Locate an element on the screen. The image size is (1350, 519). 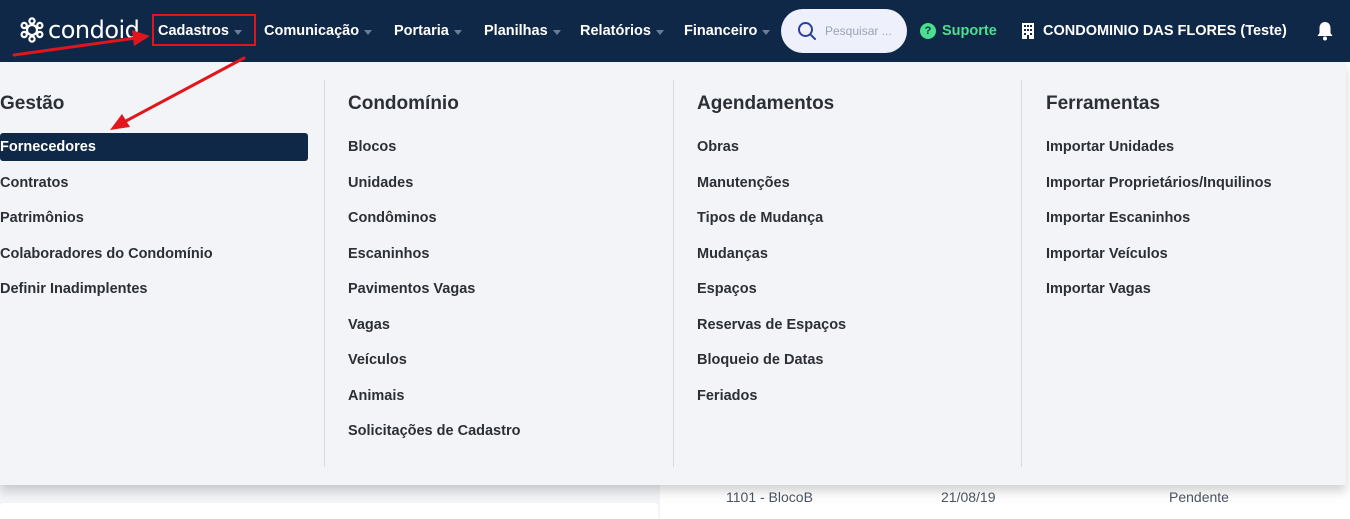
menu-item-reservas-espacos: Reservas de Espaços is located at coordinates (771, 325).